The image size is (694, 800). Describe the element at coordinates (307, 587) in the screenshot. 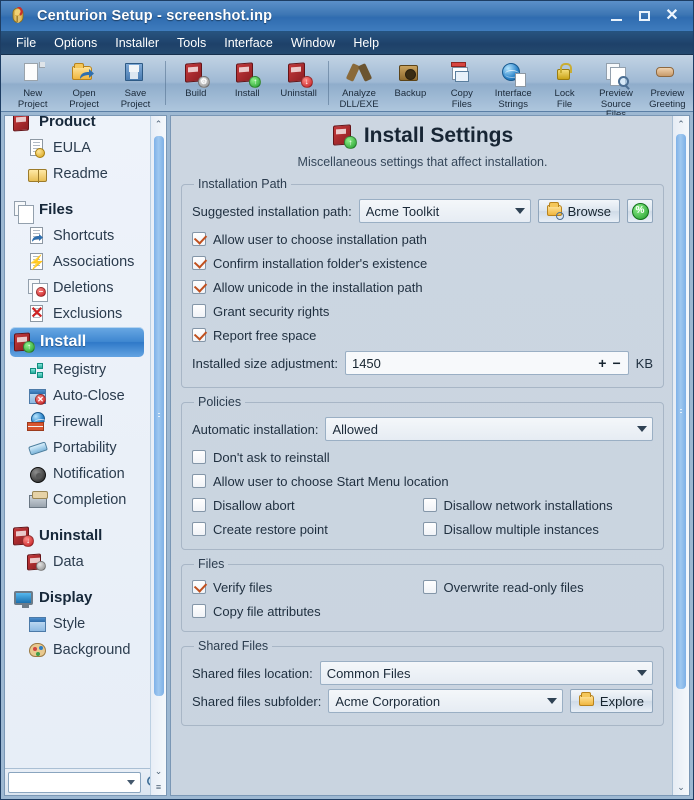

I see `checkbox-row: Verify files` at that location.